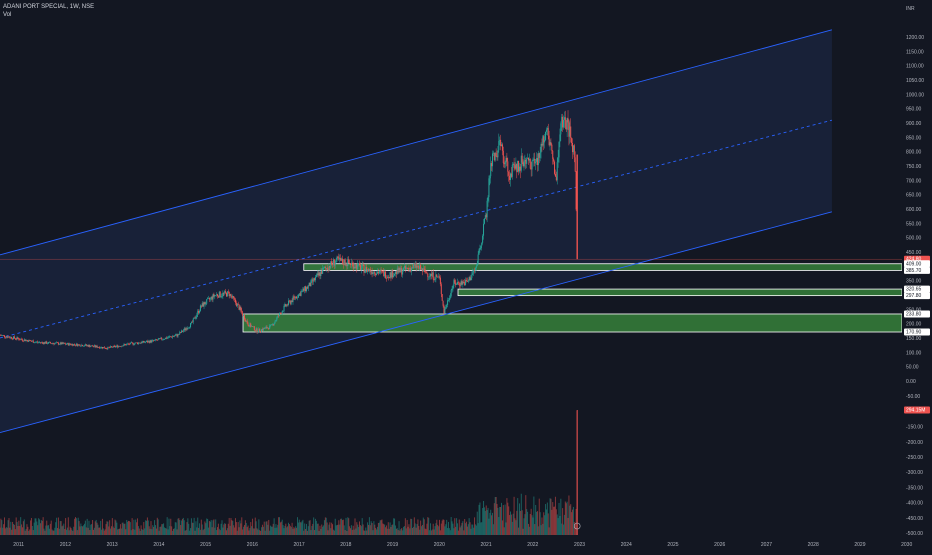 This screenshot has width=932, height=555. I want to click on volume-label: Vol, so click(48, 15).